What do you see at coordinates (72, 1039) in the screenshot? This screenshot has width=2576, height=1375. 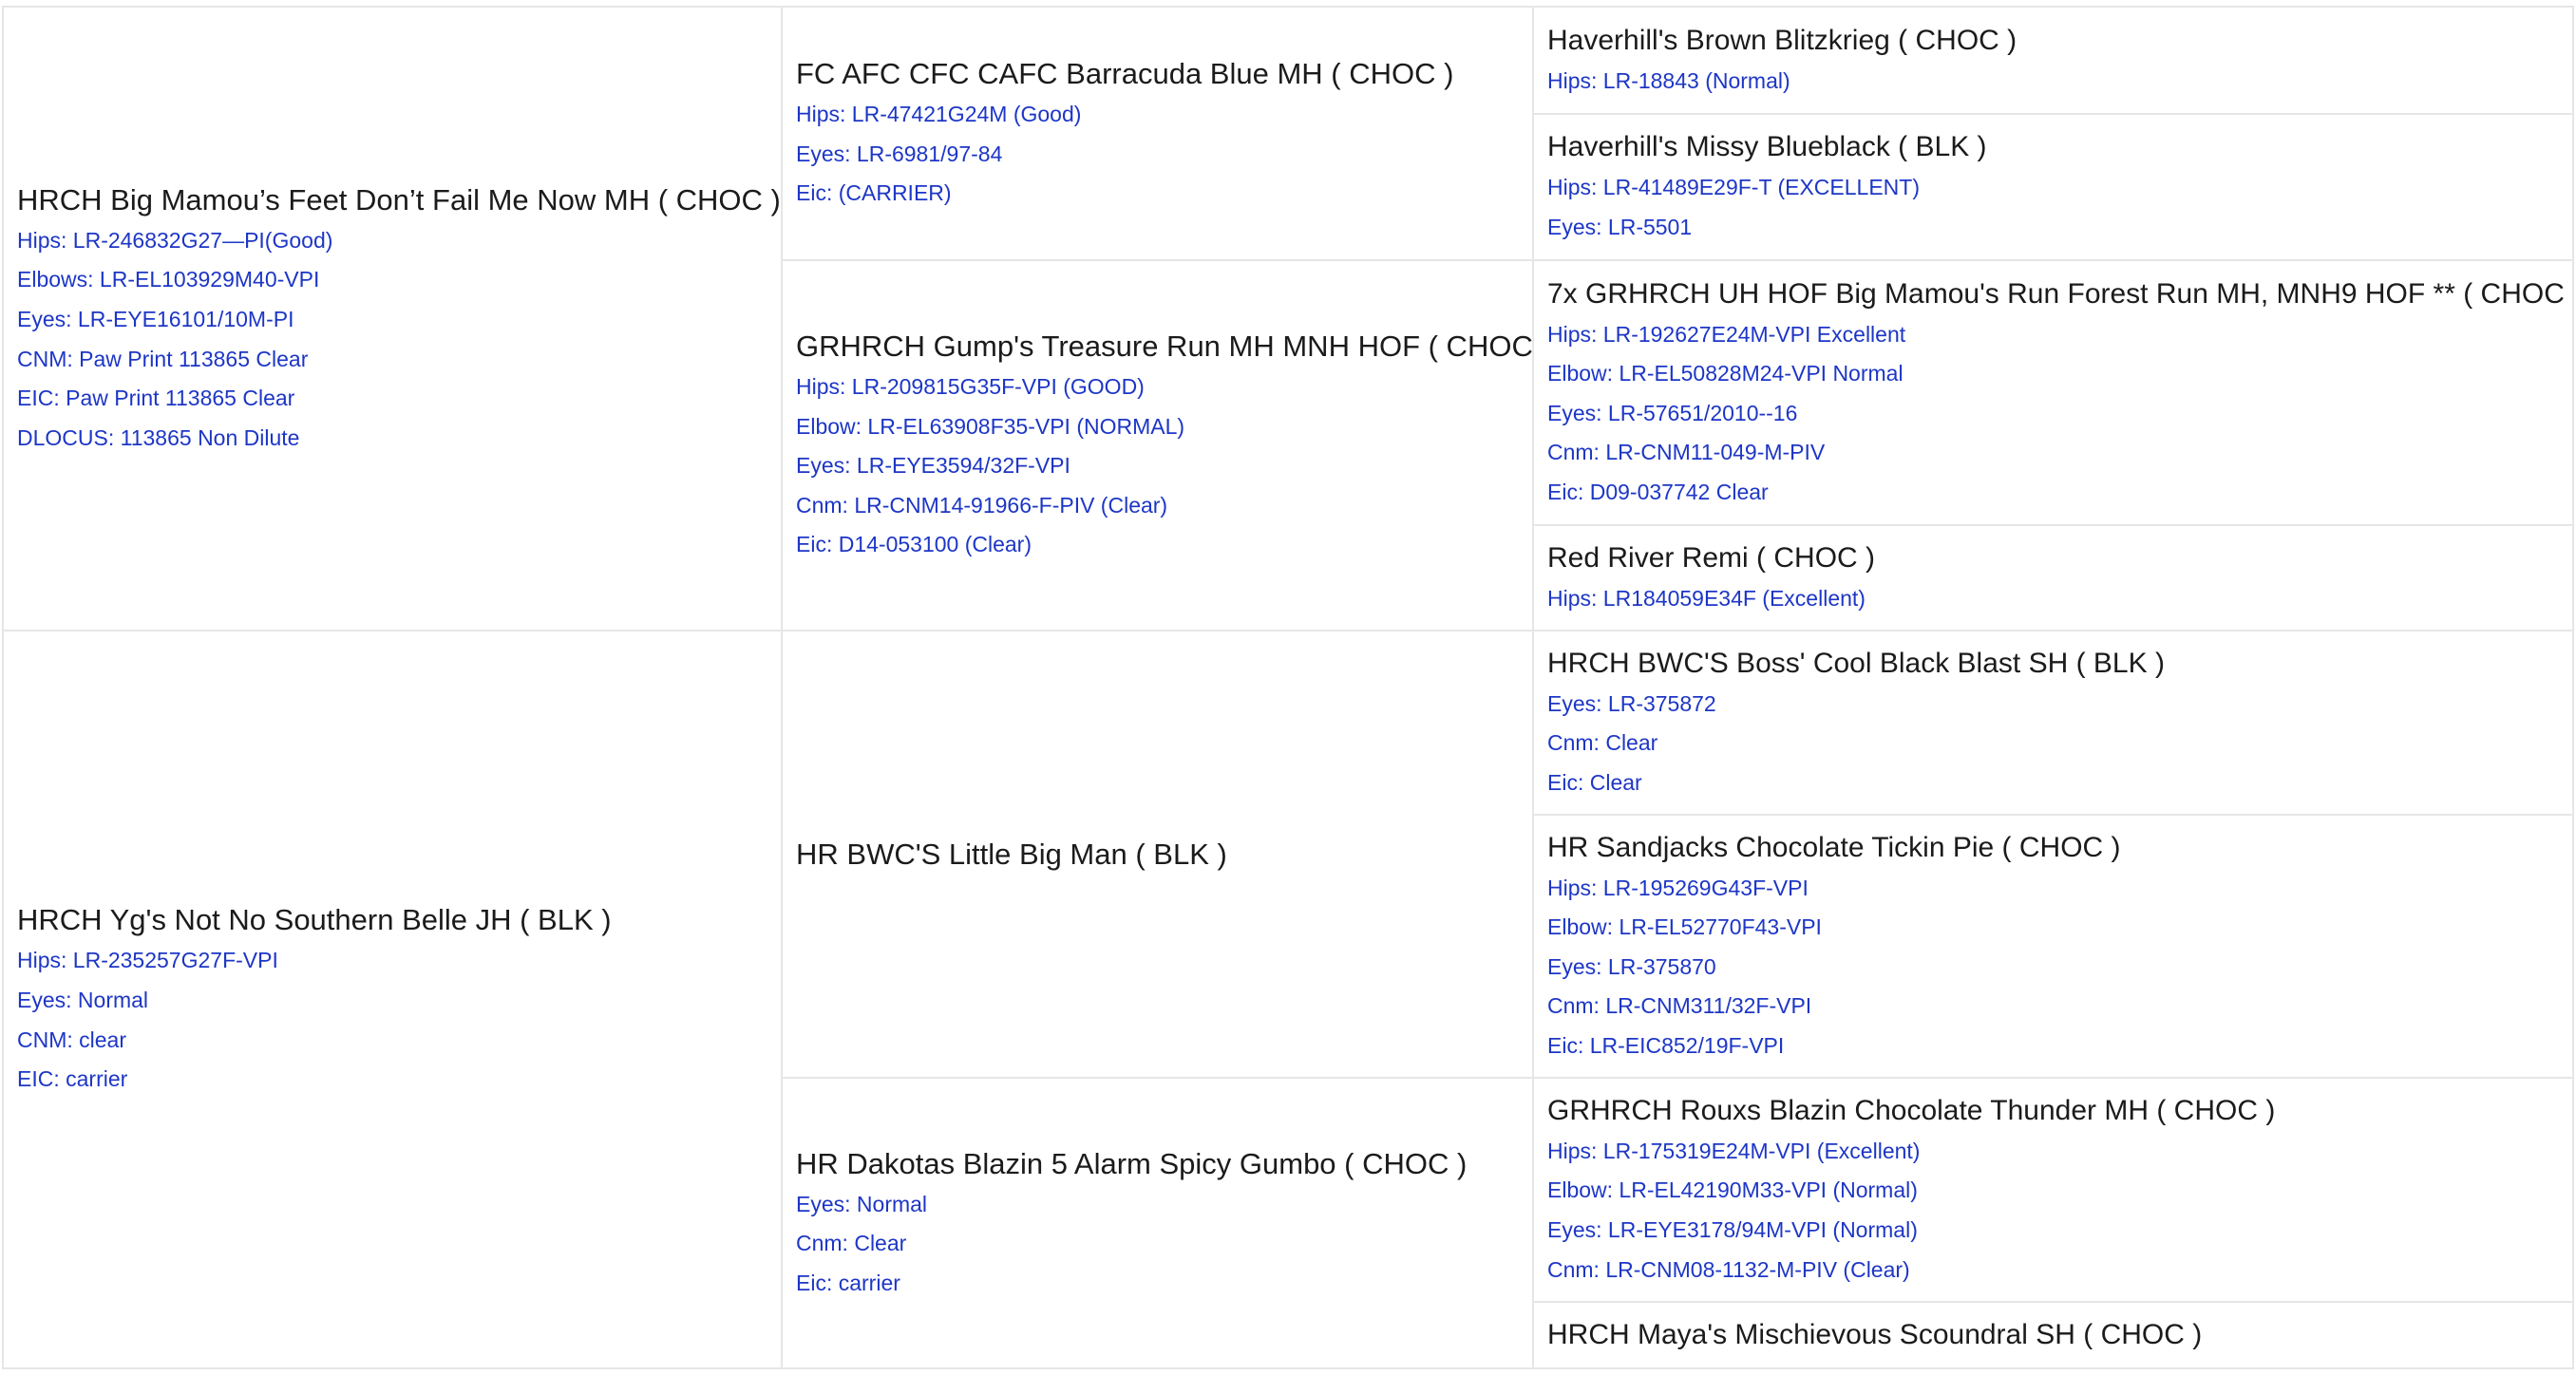 I see `health-clearance: CNM: clear` at bounding box center [72, 1039].